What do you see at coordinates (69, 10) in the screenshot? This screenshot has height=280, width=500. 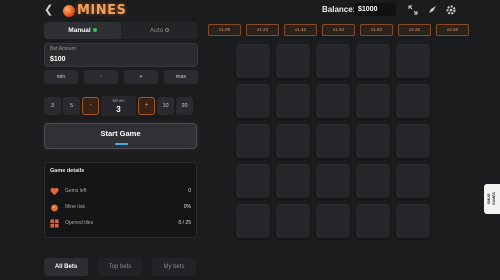 I see `mine-ball-icon` at bounding box center [69, 10].